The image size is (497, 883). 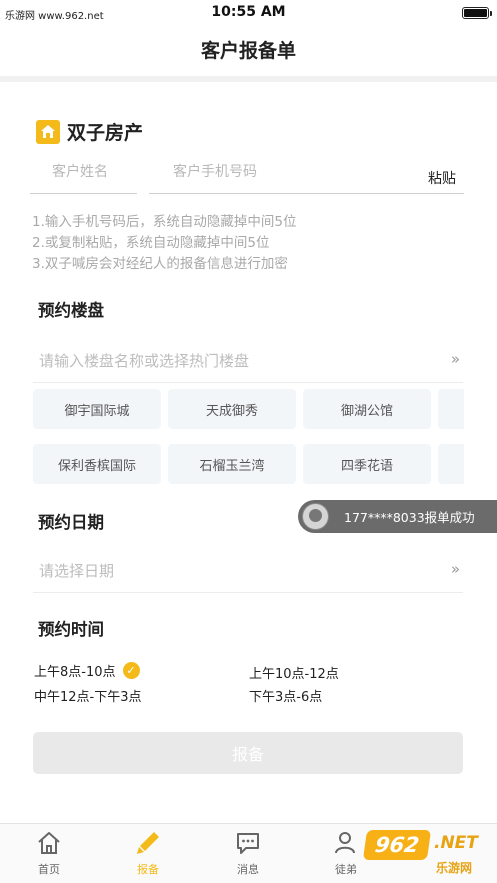 I want to click on date-picker-placeholder: 请选择日期, so click(x=77, y=571).